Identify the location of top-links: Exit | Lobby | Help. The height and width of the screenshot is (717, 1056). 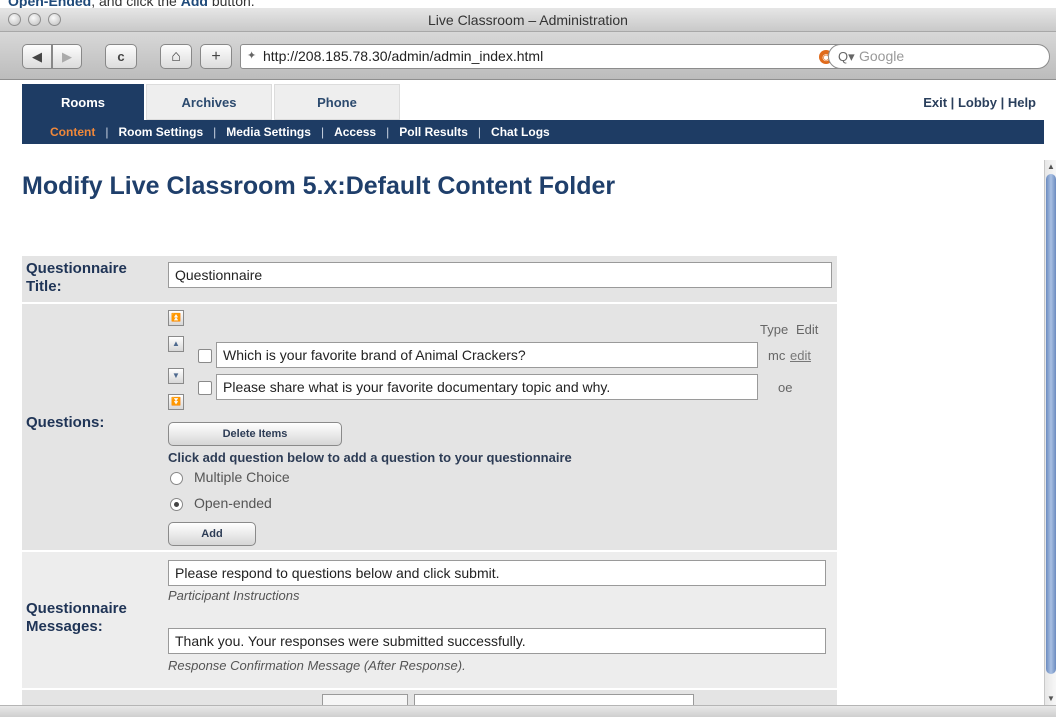
(979, 102).